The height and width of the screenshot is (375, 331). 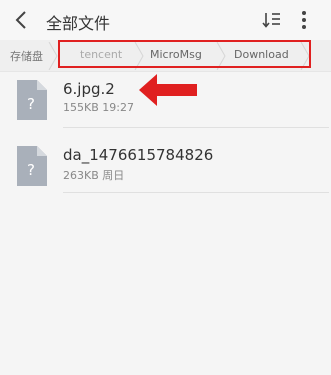 What do you see at coordinates (165, 20) in the screenshot?
I see `top-bar: 全部文件` at bounding box center [165, 20].